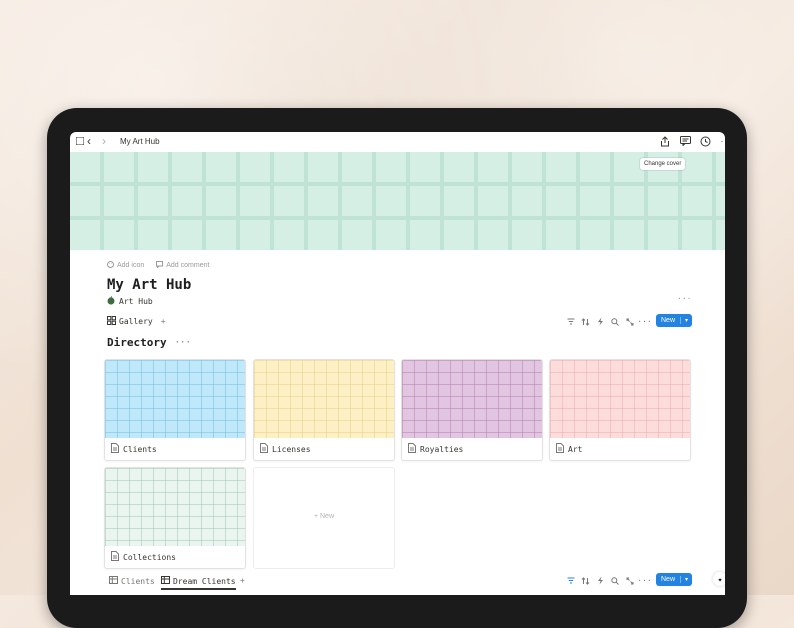 Image resolution: width=794 pixels, height=628 pixels. I want to click on gallery-card-clients: Clients, so click(175, 410).